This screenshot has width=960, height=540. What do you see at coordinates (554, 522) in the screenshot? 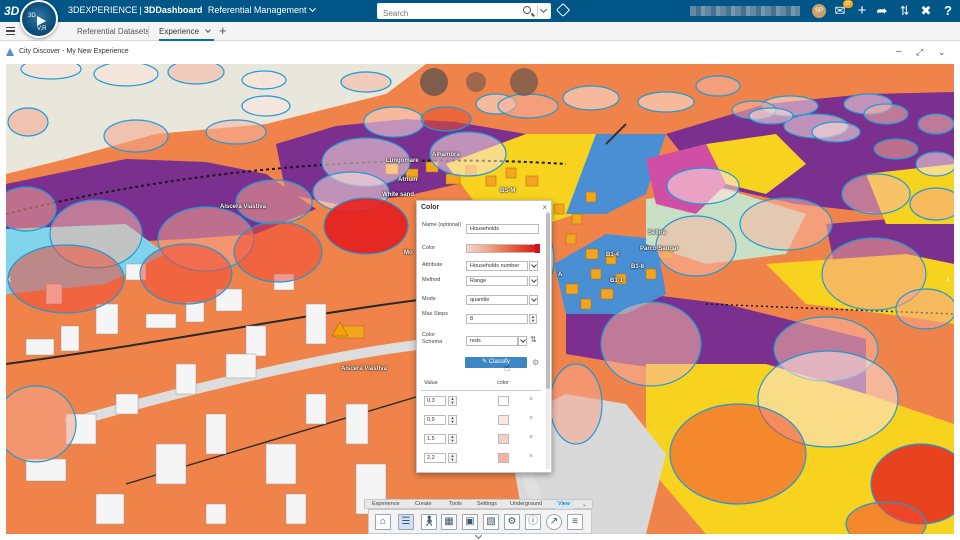
I see `compass-needle-icon: ↗` at bounding box center [554, 522].